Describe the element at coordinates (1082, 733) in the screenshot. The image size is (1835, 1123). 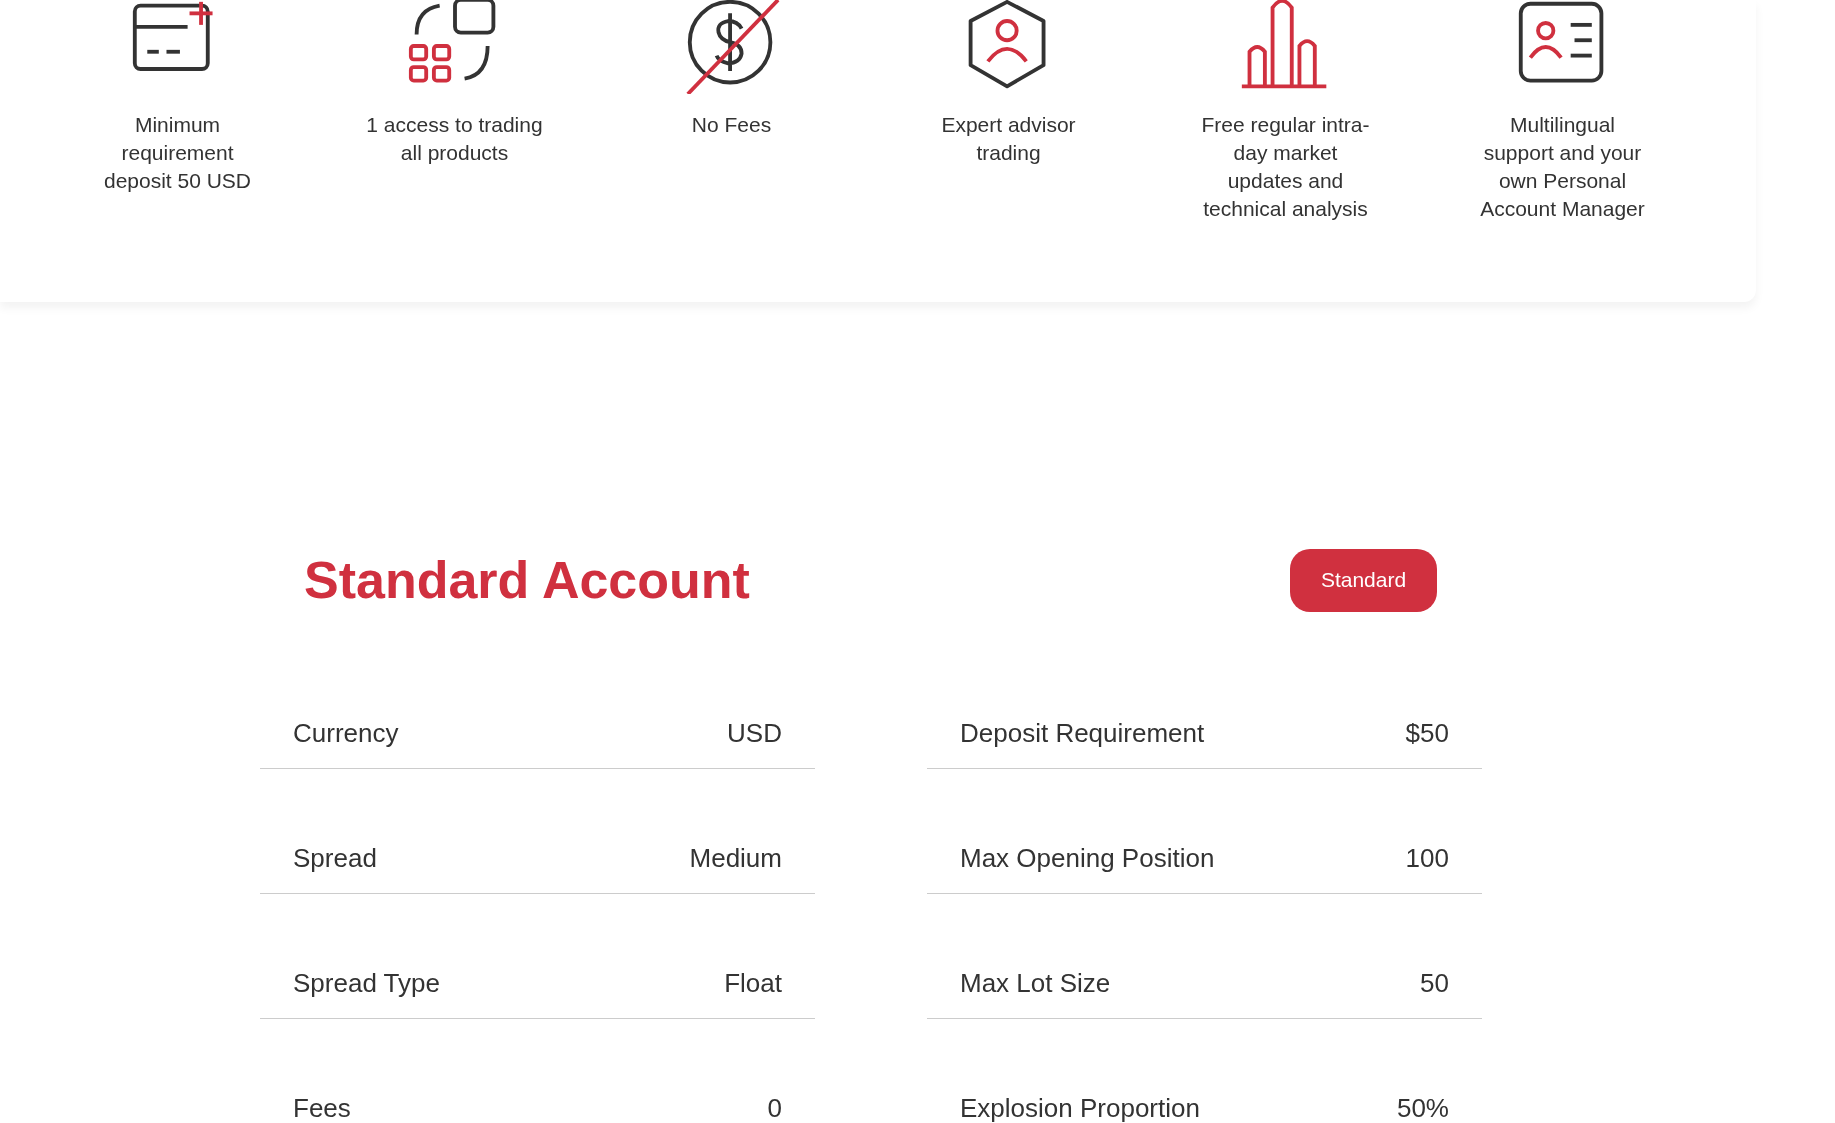
I see `spec-label: Deposit Requirement` at that location.